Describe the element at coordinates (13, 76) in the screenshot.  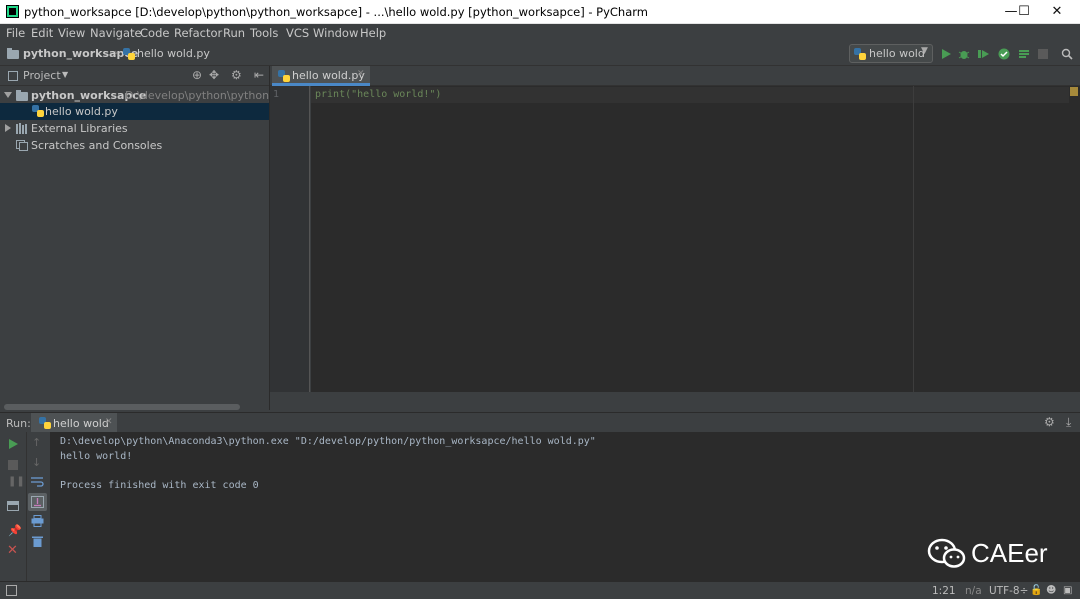
I see `project-view-icon` at that location.